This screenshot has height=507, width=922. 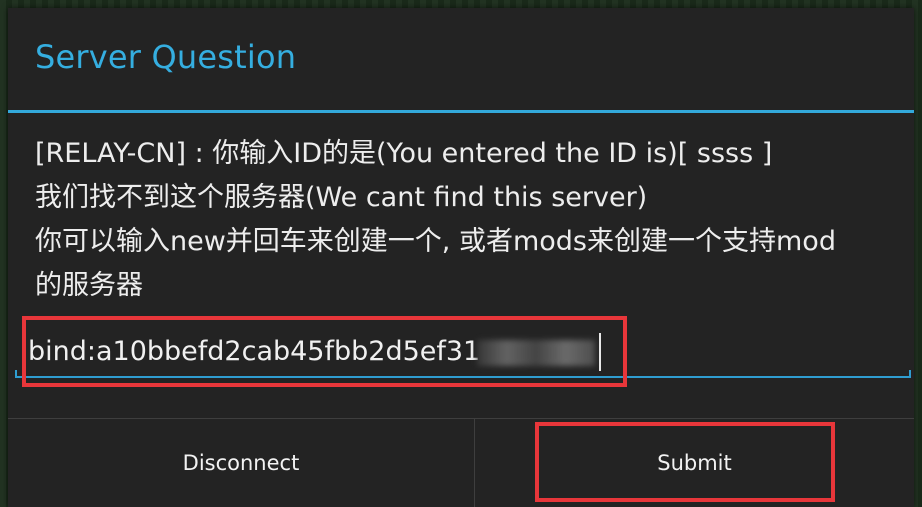 What do you see at coordinates (166, 57) in the screenshot?
I see `dialog-title: Server Question` at bounding box center [166, 57].